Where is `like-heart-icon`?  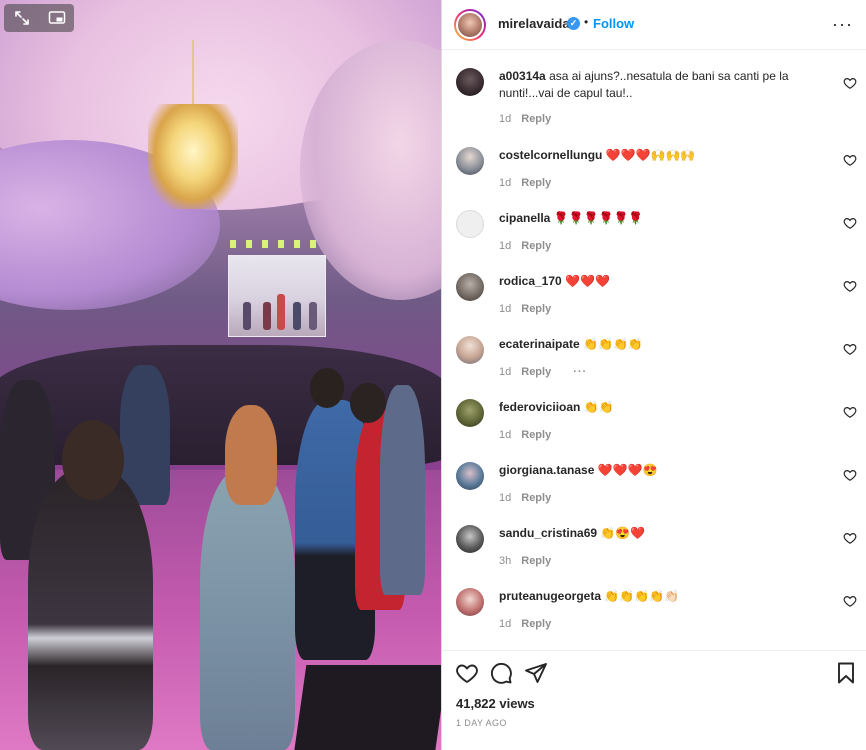
like-heart-icon is located at coordinates (467, 673).